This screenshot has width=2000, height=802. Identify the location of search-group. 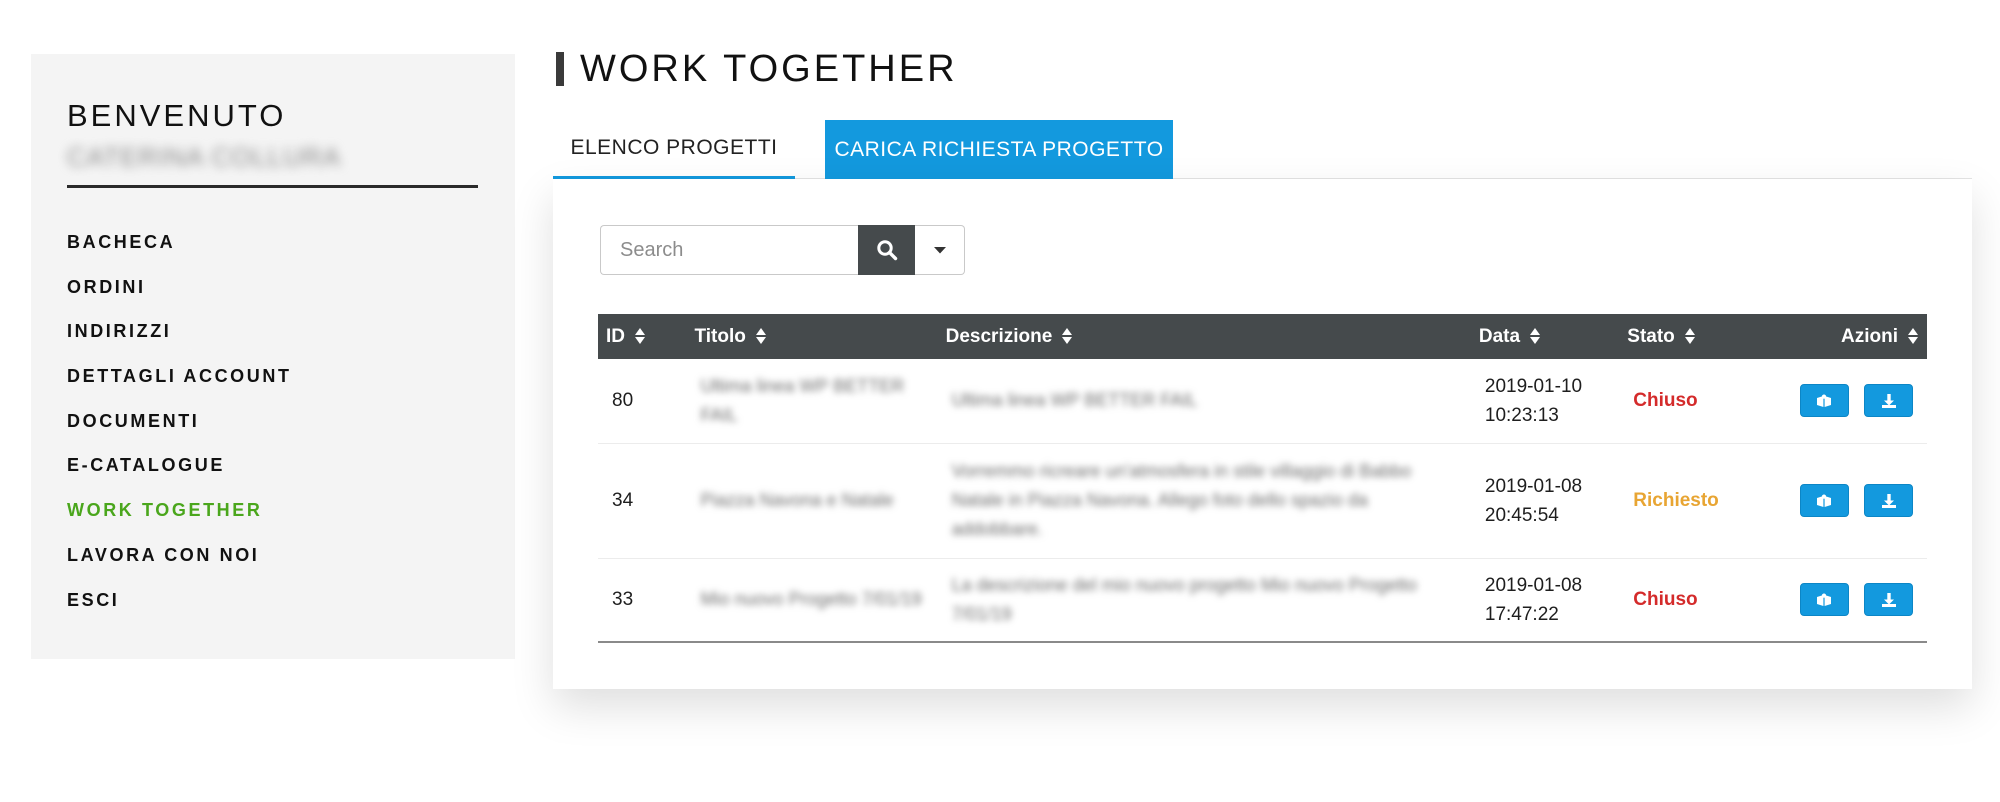
(782, 250).